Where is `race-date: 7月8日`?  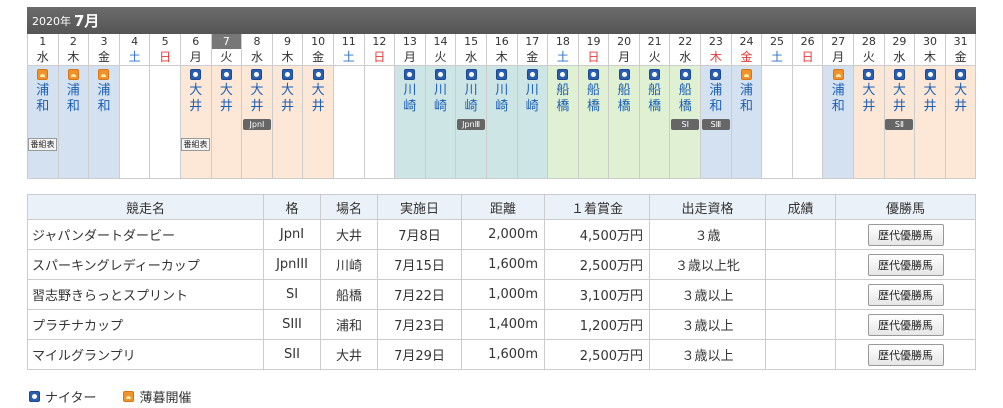
race-date: 7月8日 is located at coordinates (419, 234).